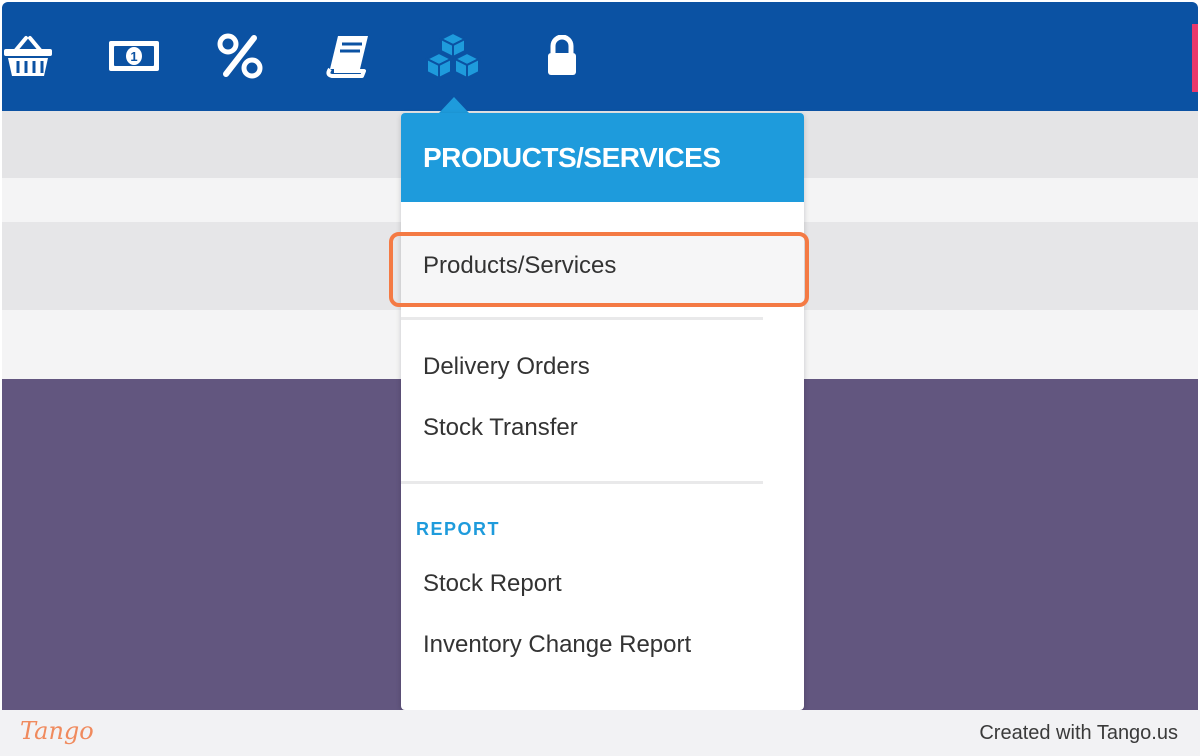  What do you see at coordinates (458, 529) in the screenshot?
I see `report-section-label: REPORT` at bounding box center [458, 529].